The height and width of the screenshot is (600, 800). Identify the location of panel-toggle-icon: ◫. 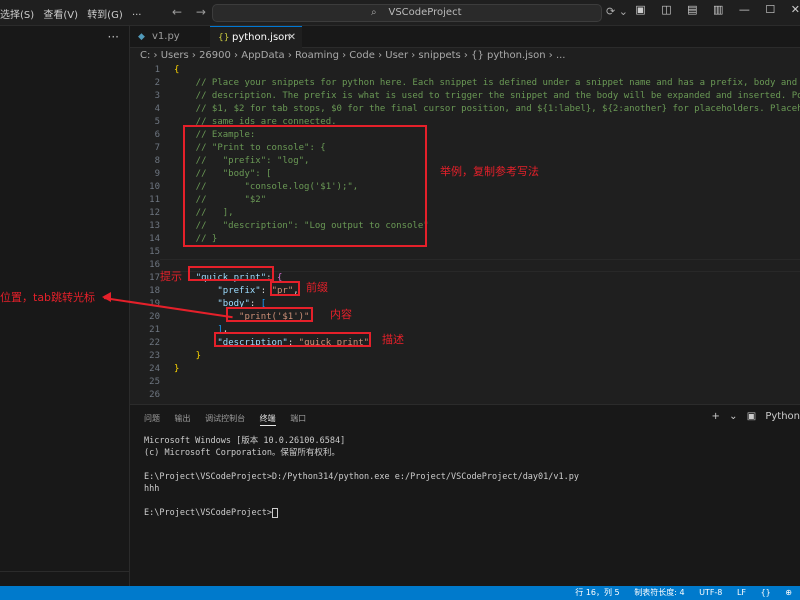
(666, 9).